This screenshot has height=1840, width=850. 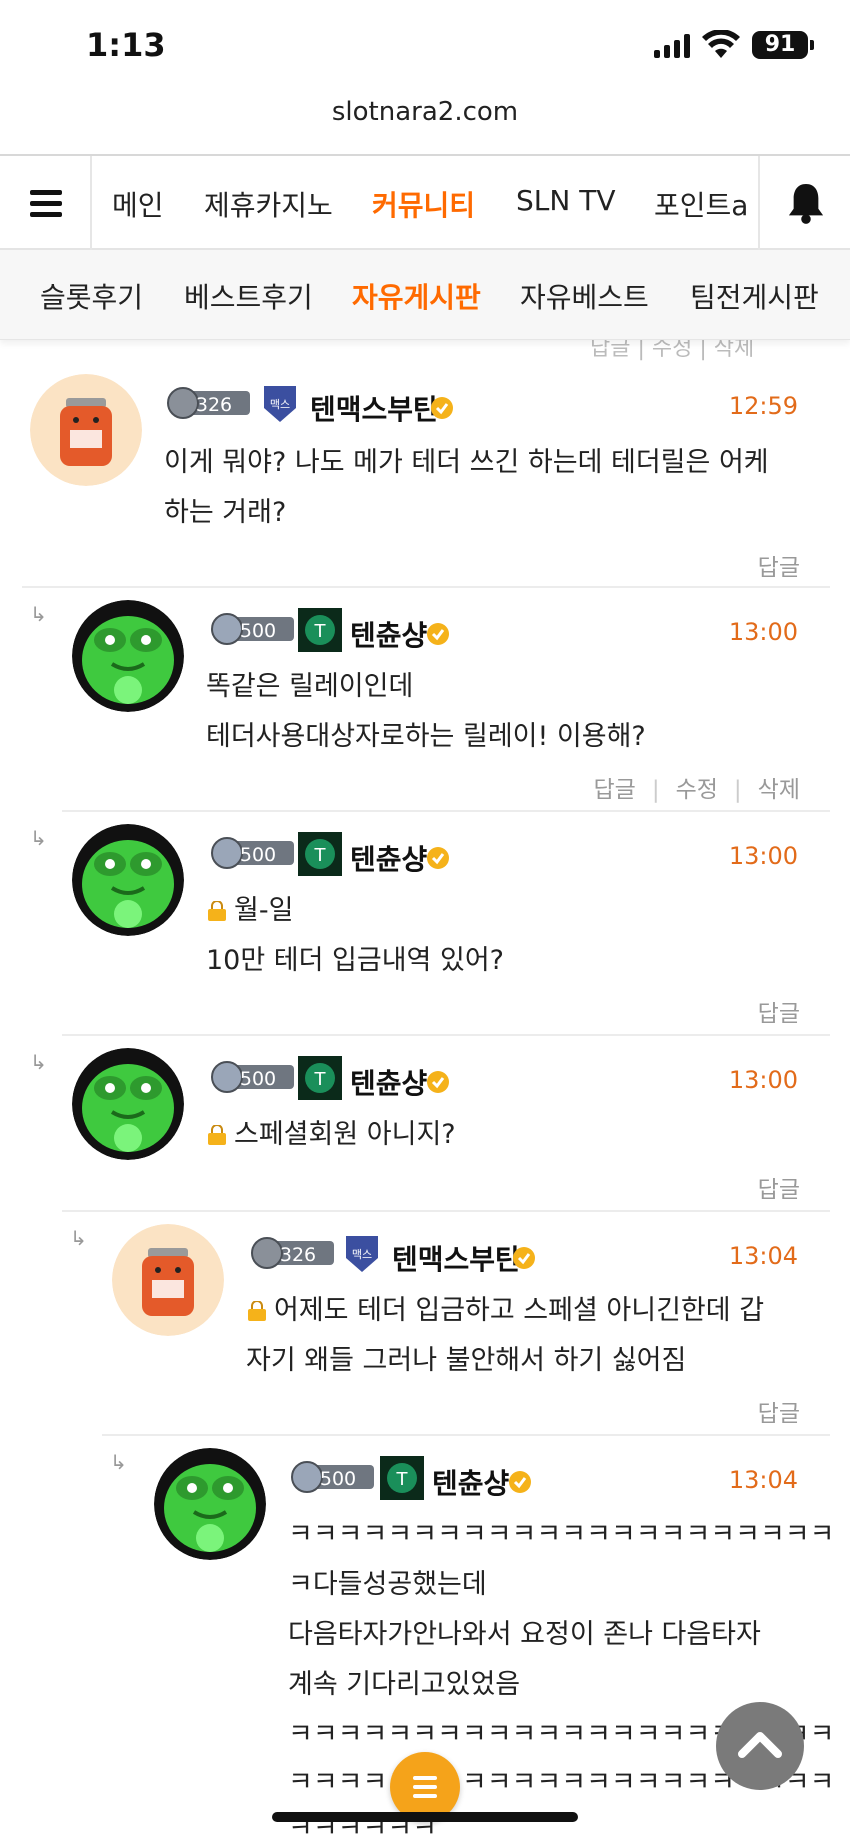 What do you see at coordinates (466, 462) in the screenshot?
I see `comment-text-line: 이게 뭐야? 나도 메가 테더 쓰긴 하는데 테더릴은 어케` at bounding box center [466, 462].